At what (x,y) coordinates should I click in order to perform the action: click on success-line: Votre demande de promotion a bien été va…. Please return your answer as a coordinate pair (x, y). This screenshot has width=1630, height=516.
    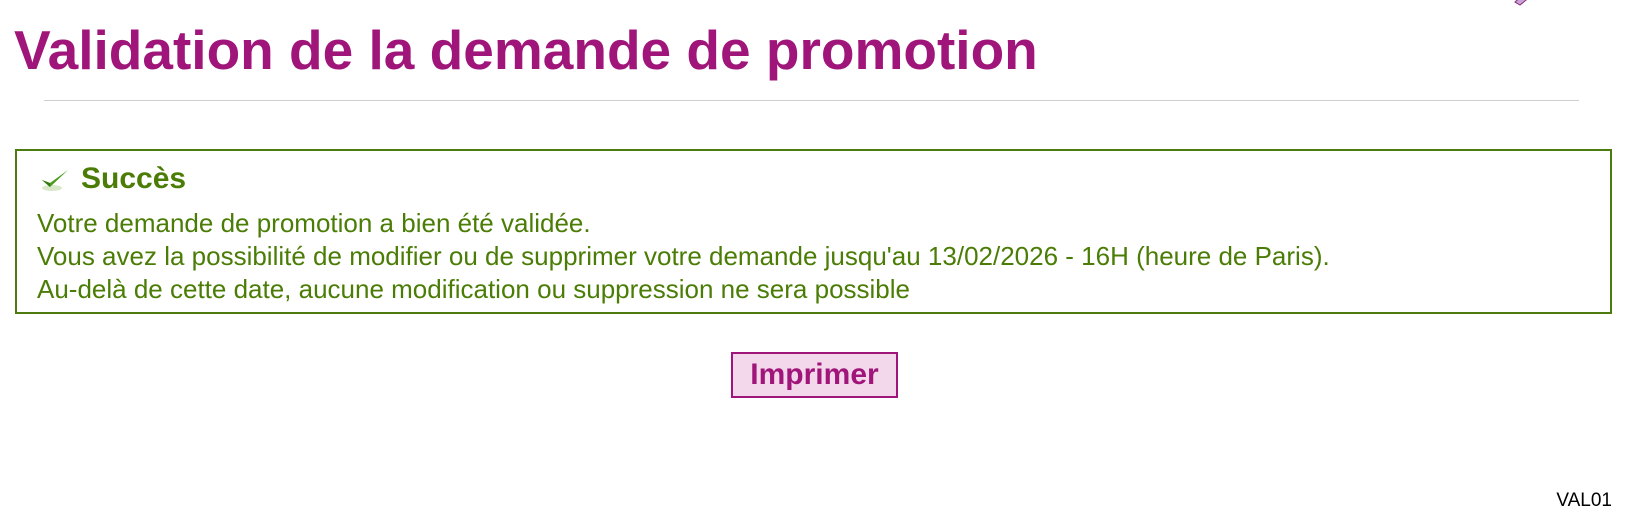
    Looking at the image, I should click on (314, 223).